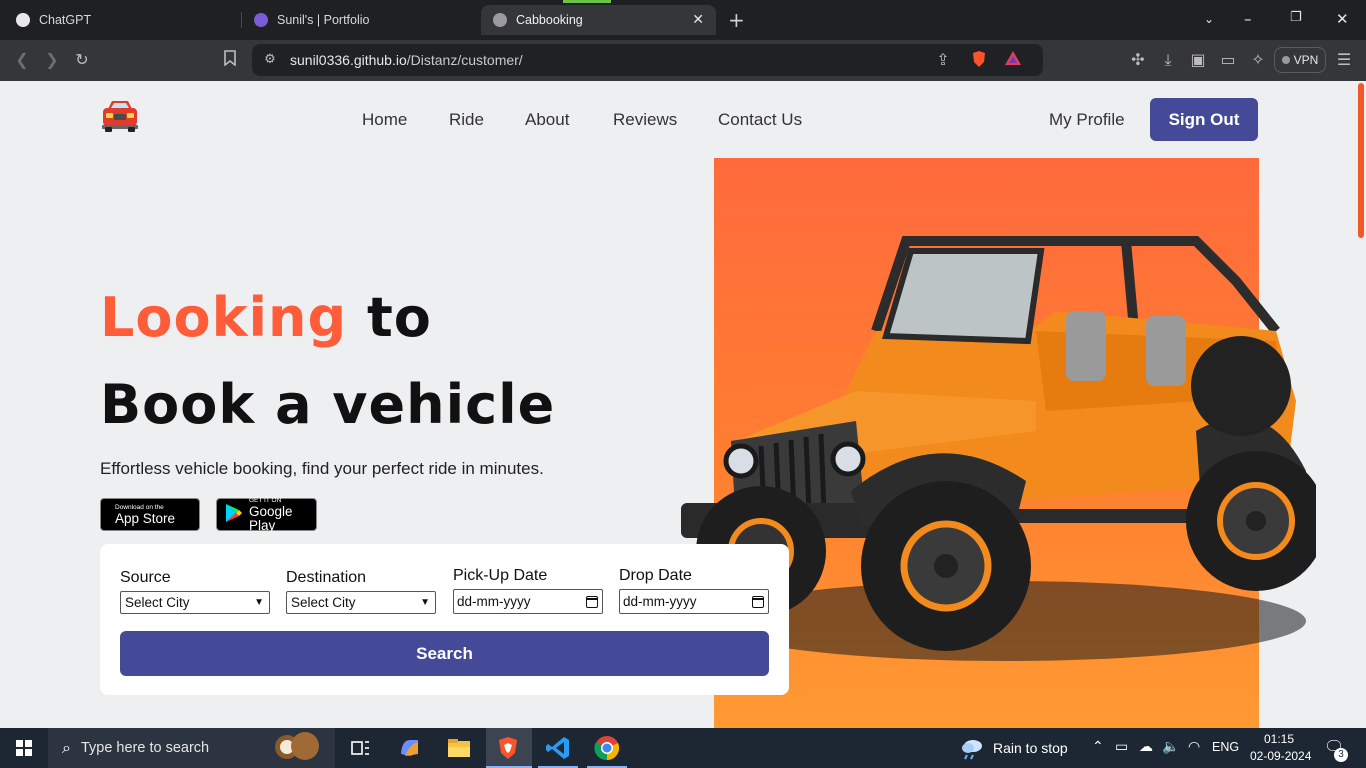  I want to click on show-hidden-icons-icon: ⌃, so click(1098, 746).